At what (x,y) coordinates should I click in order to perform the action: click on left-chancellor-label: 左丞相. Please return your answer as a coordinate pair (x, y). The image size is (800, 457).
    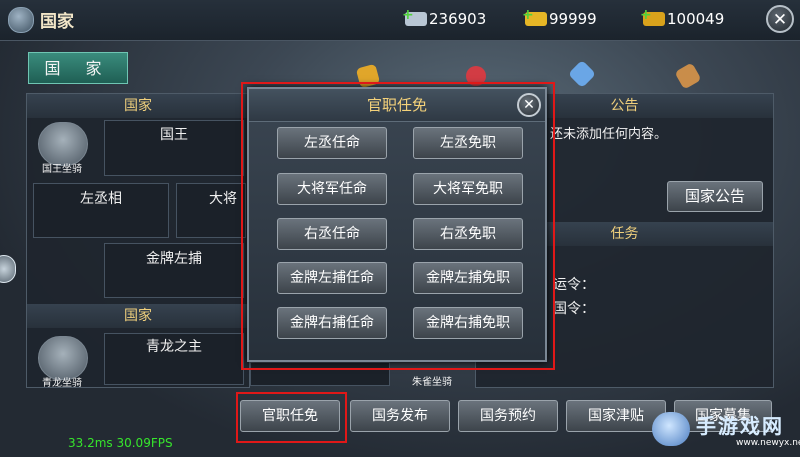
    Looking at the image, I should click on (101, 199).